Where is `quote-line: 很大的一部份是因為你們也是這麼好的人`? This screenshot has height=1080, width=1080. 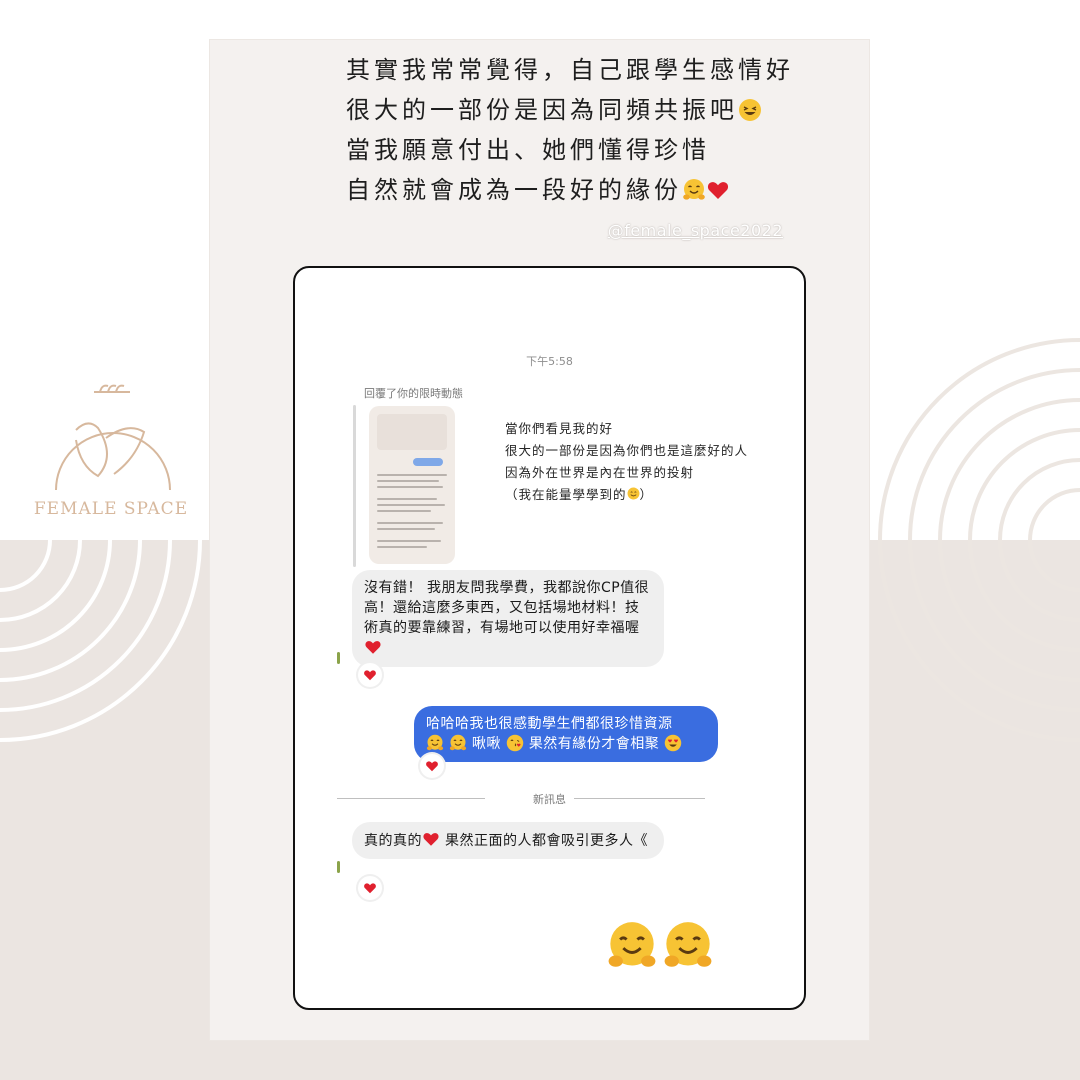
quote-line: 很大的一部份是因為你們也是這麼好的人 is located at coordinates (627, 450).